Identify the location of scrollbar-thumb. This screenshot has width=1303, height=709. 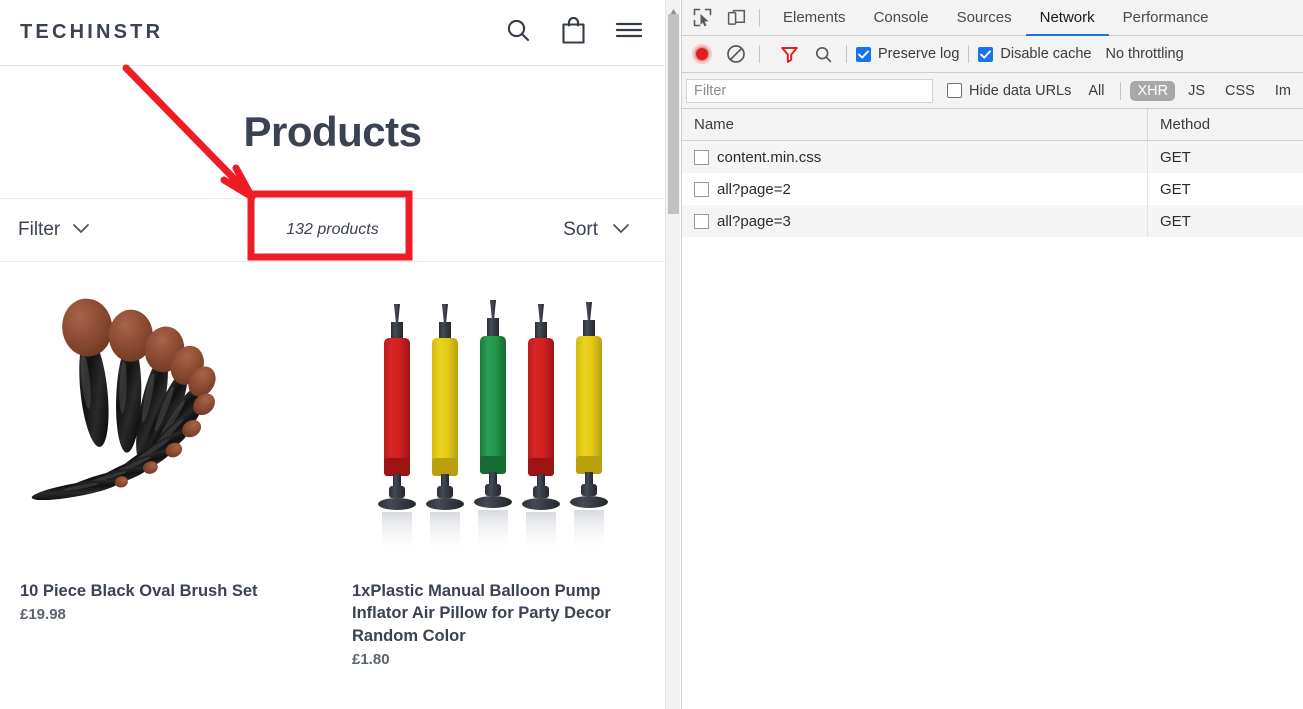
(673, 114).